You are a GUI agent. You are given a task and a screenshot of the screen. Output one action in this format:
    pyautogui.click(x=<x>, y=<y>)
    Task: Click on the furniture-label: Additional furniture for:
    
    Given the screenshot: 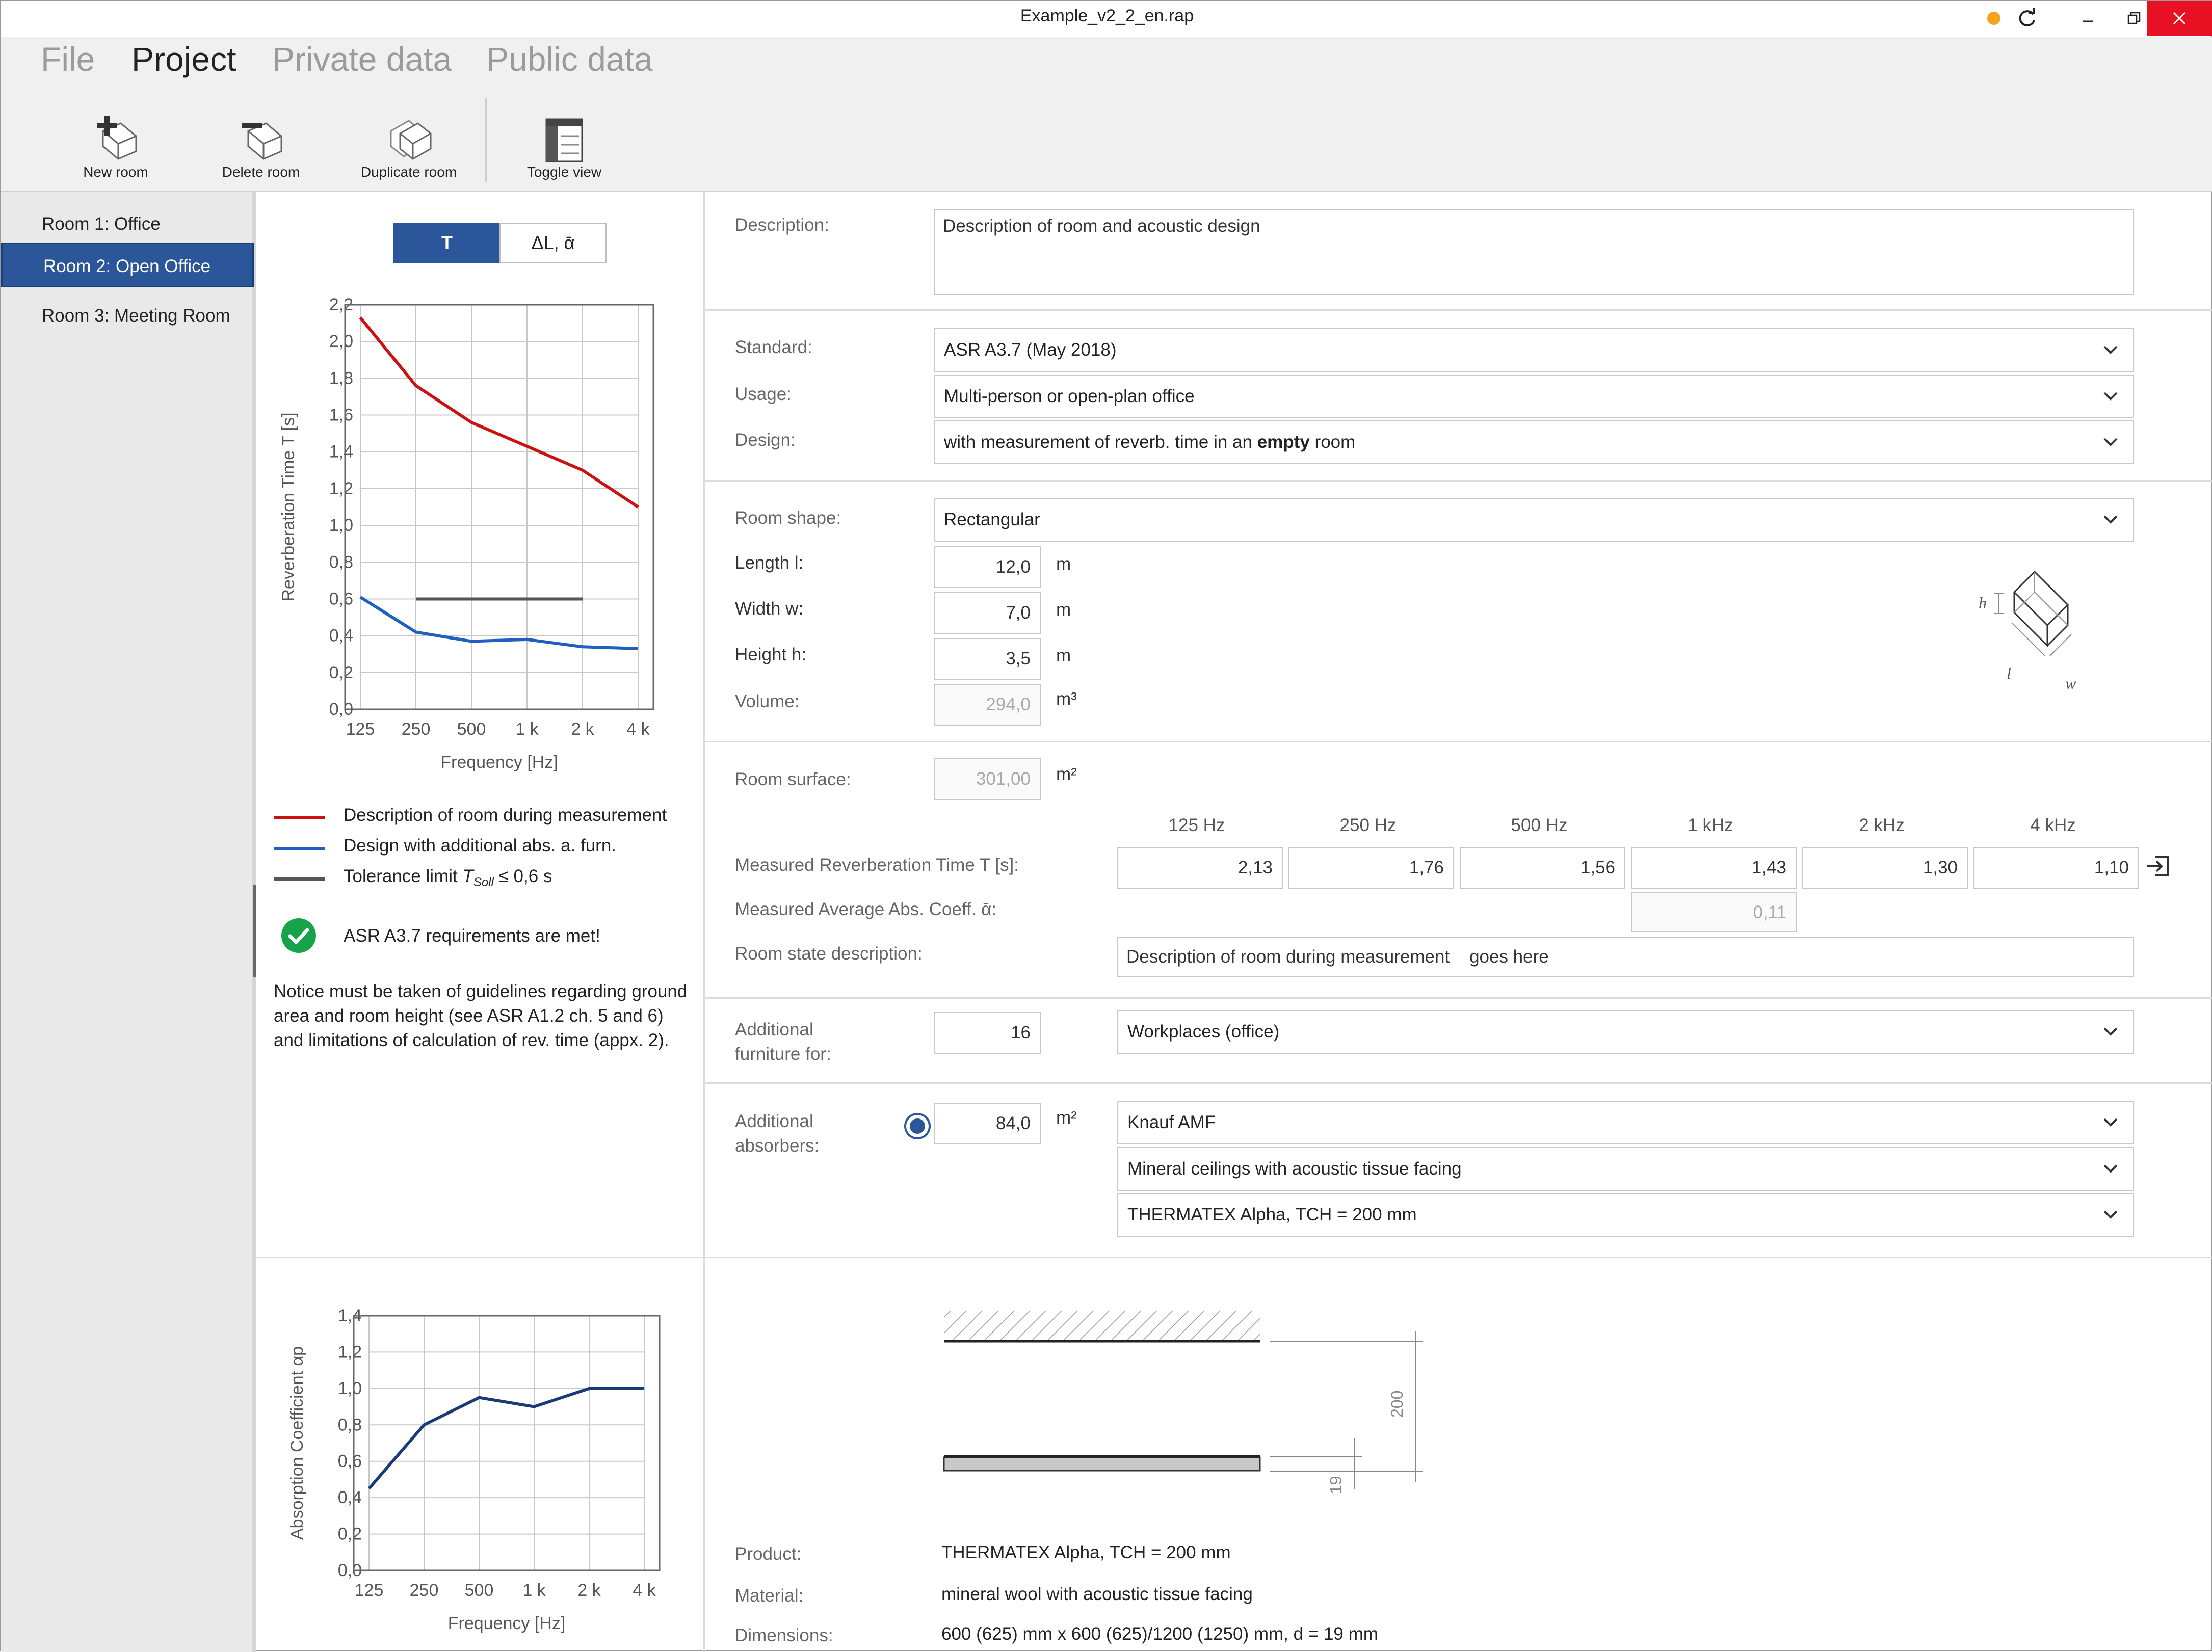 What is the action you would take?
    pyautogui.click(x=783, y=1042)
    